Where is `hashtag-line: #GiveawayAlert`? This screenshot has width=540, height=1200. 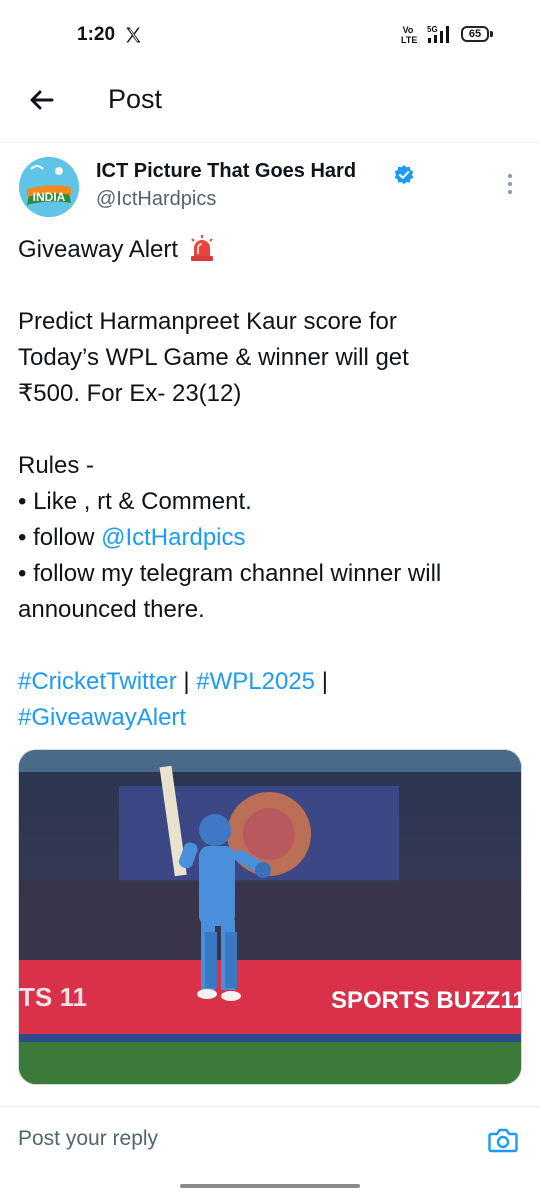 hashtag-line: #GiveawayAlert is located at coordinates (270, 718).